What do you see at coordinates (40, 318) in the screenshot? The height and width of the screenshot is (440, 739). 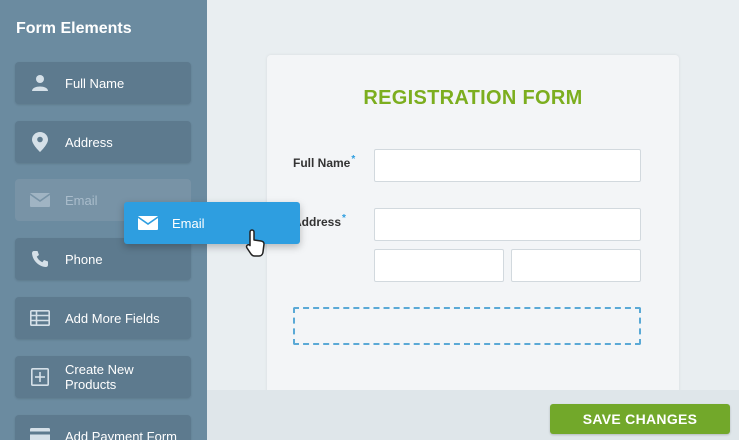 I see `fields-icon` at bounding box center [40, 318].